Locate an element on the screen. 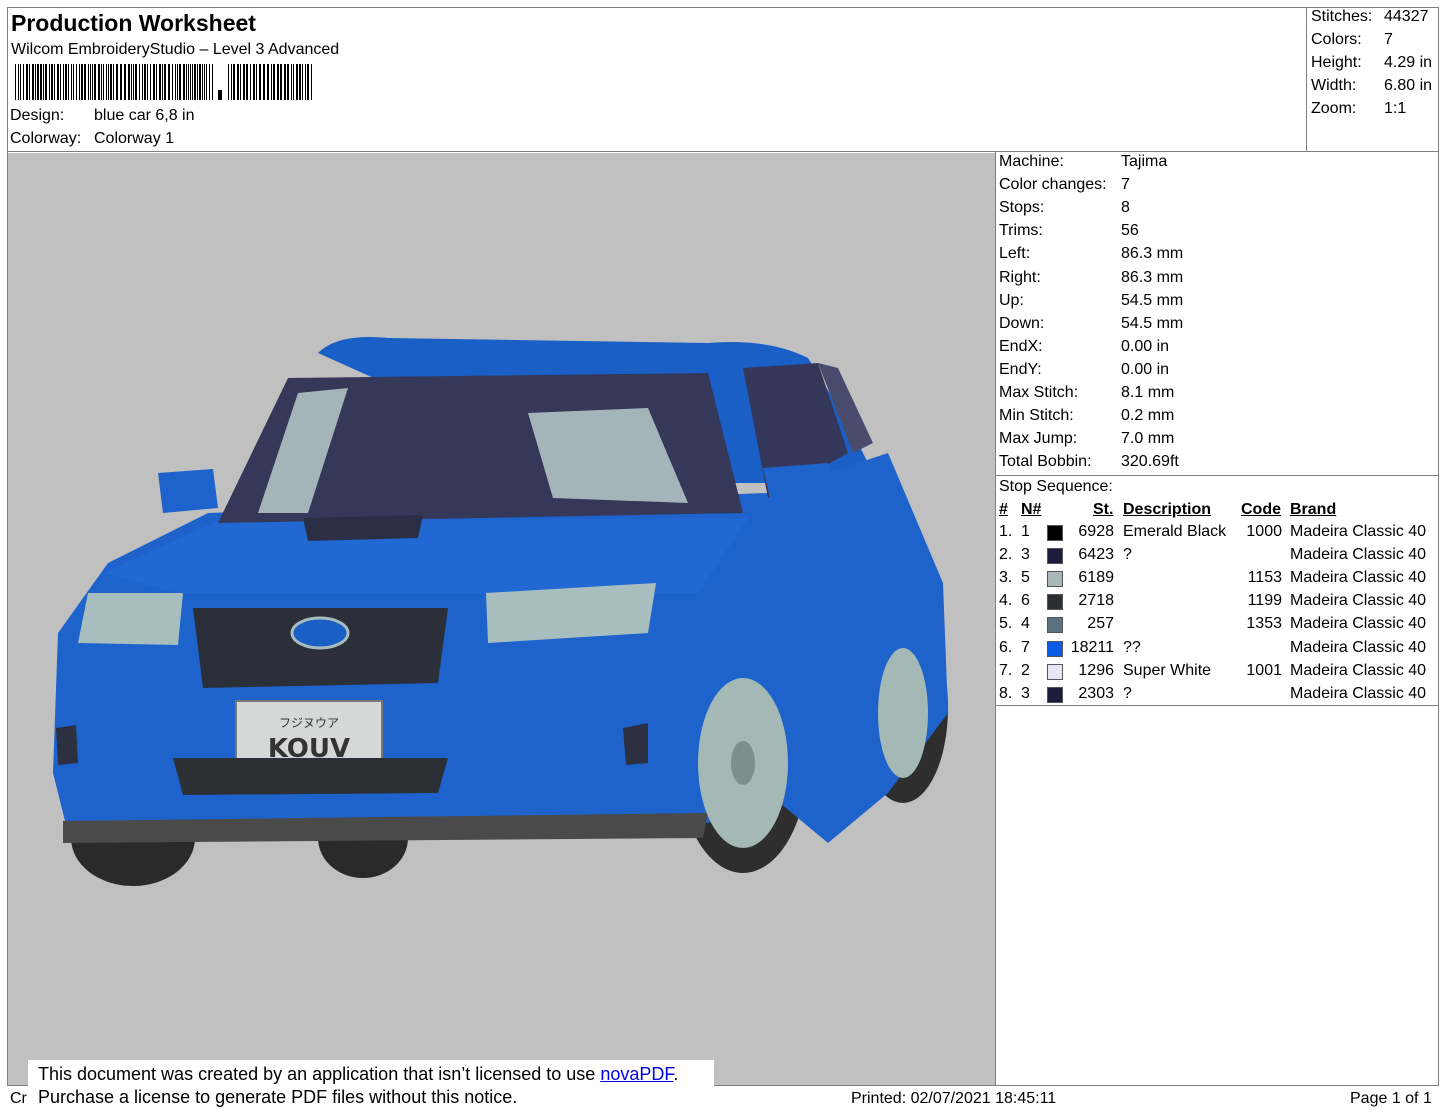 This screenshot has height=1117, width=1445. info-separator is located at coordinates (1217, 475).